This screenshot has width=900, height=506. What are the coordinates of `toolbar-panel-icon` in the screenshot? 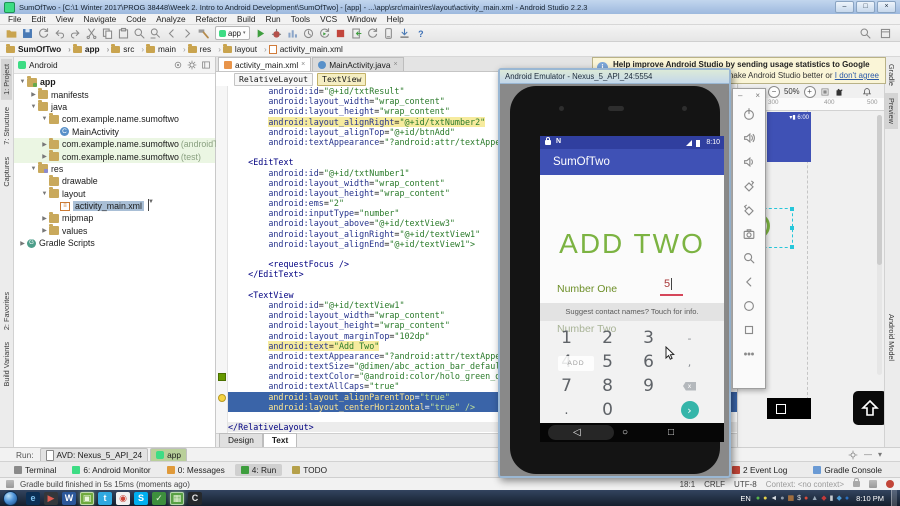 It's located at (885, 33).